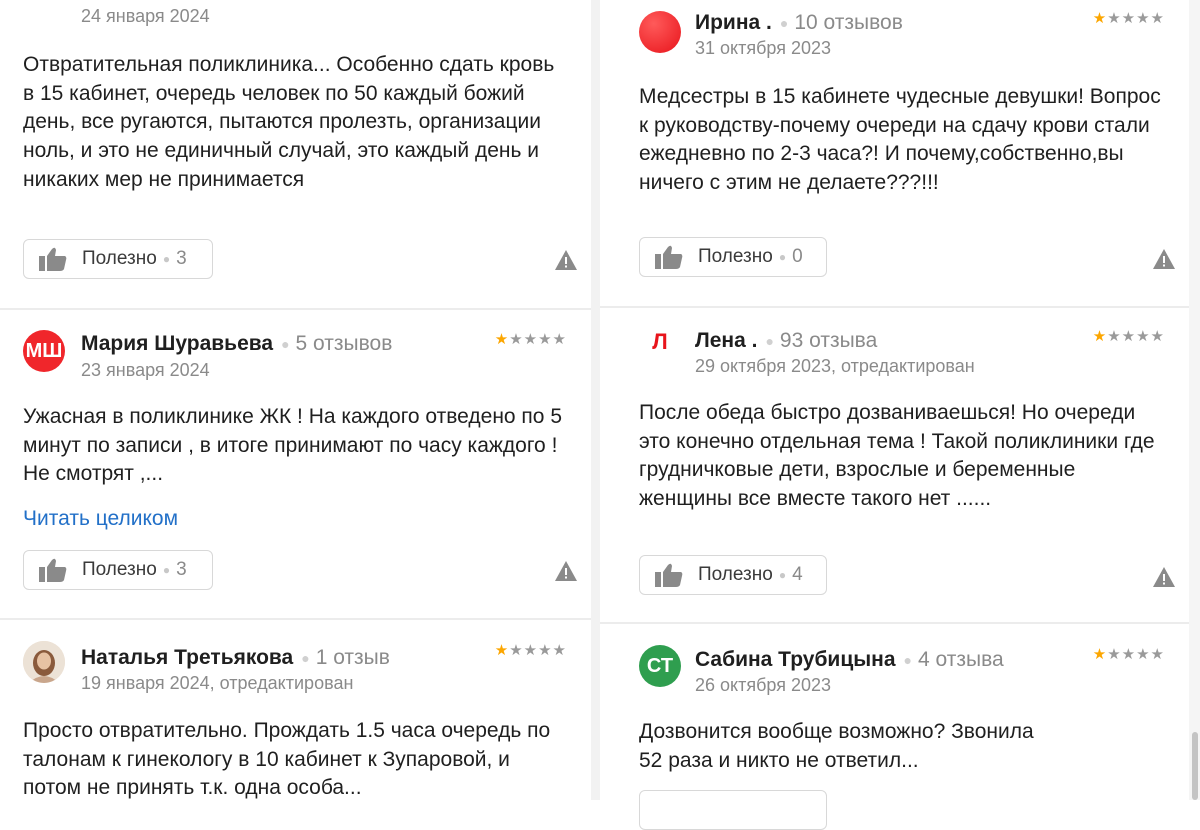 The height and width of the screenshot is (830, 1200). I want to click on column-divider, so click(595, 400).